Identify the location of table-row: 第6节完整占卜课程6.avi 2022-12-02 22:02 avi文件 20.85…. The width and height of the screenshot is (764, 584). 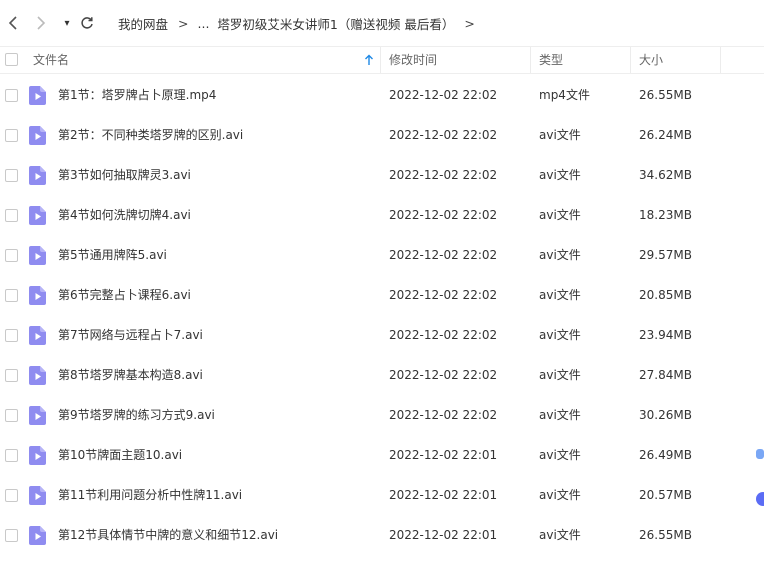
(382, 295).